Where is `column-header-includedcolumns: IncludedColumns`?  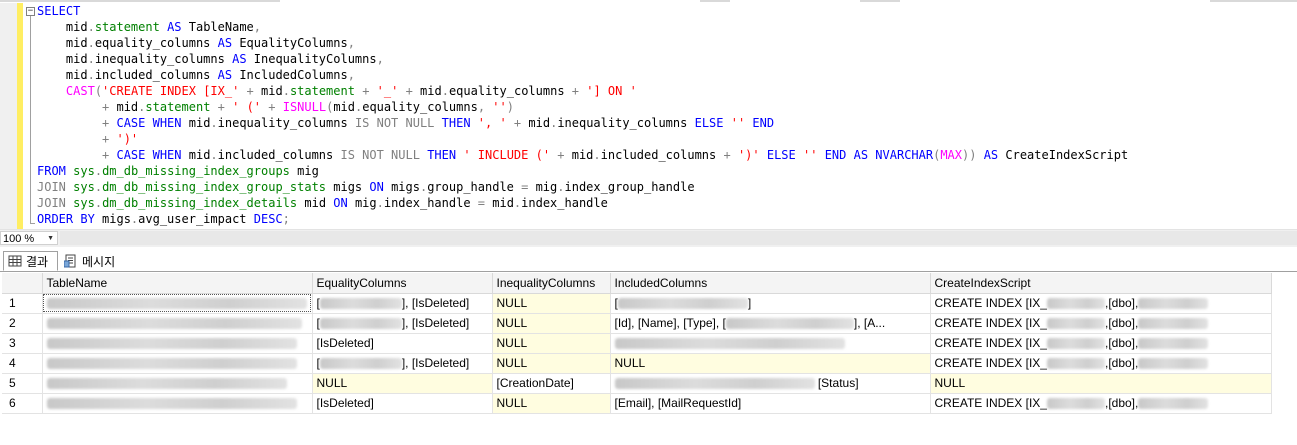 column-header-includedcolumns: IncludedColumns is located at coordinates (770, 283).